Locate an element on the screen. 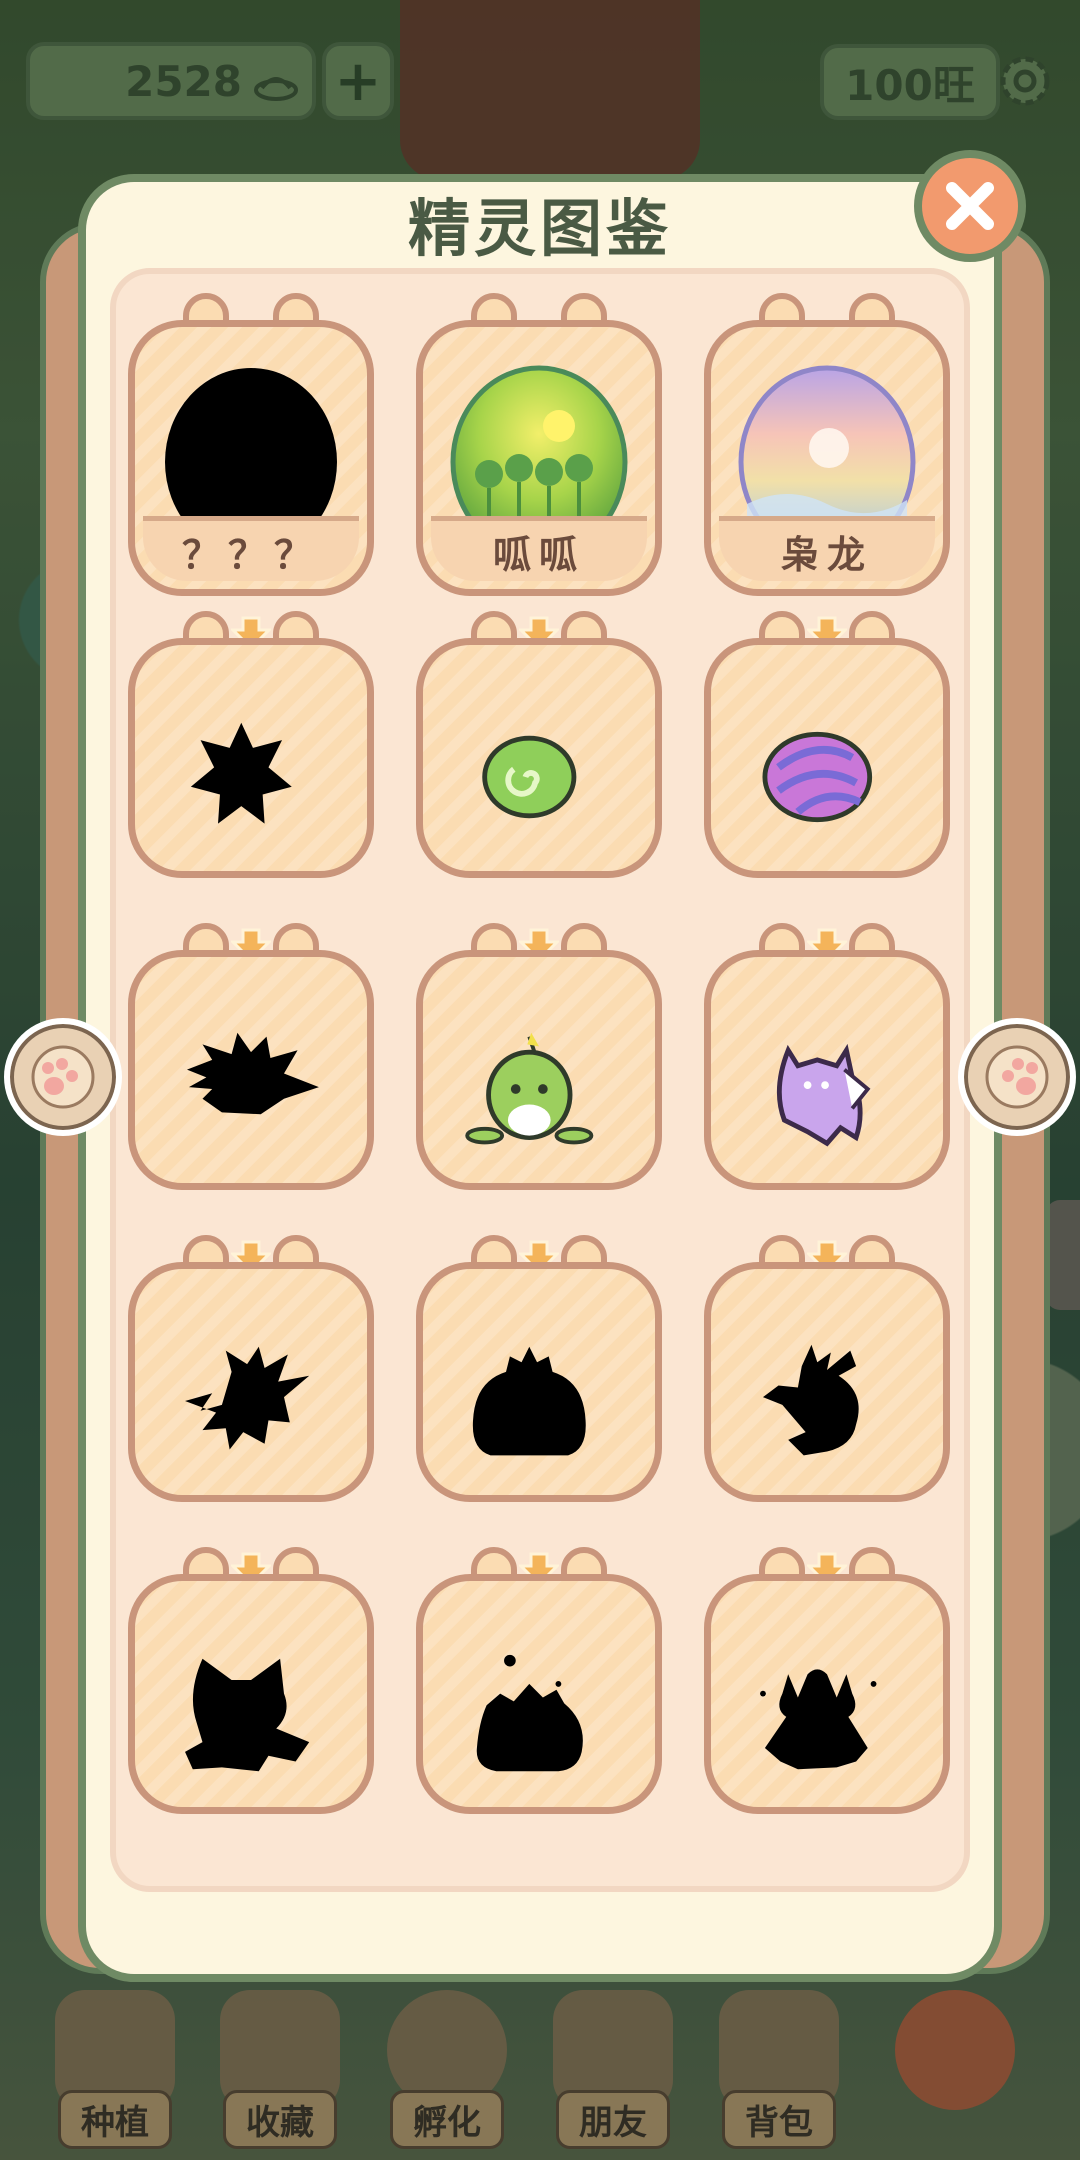  green-sprout-frog is located at coordinates (539, 1090).